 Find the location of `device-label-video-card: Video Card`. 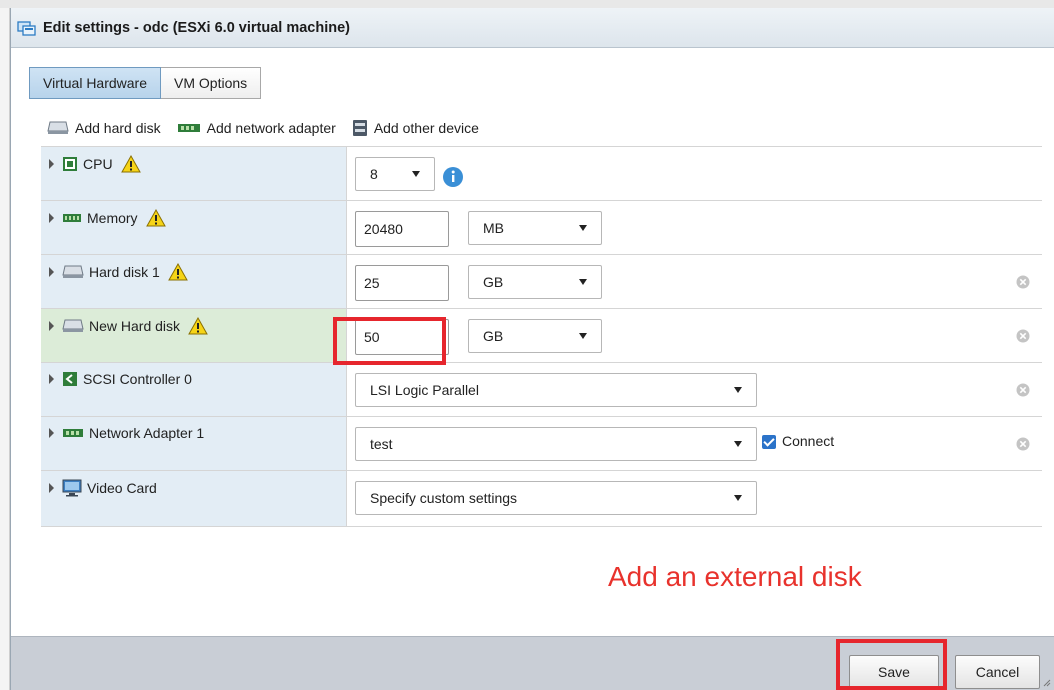

device-label-video-card: Video Card is located at coordinates (103, 488).